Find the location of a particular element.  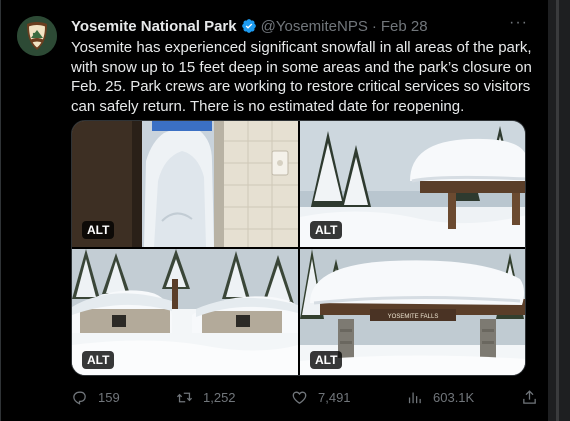

tweet-actions: 159 1,252 7,491 603.1K is located at coordinates (306, 397).